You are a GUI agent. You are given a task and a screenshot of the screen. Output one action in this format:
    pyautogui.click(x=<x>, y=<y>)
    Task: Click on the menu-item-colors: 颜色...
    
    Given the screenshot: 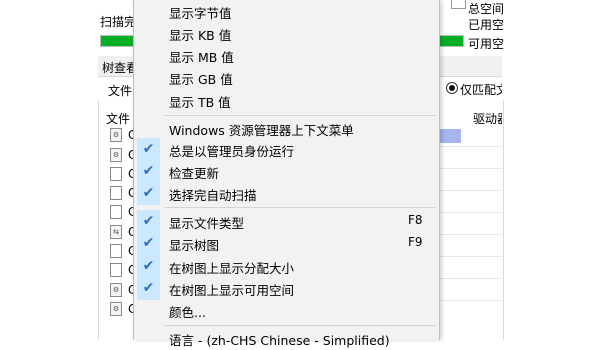 What is the action you would take?
    pyautogui.click(x=286, y=310)
    